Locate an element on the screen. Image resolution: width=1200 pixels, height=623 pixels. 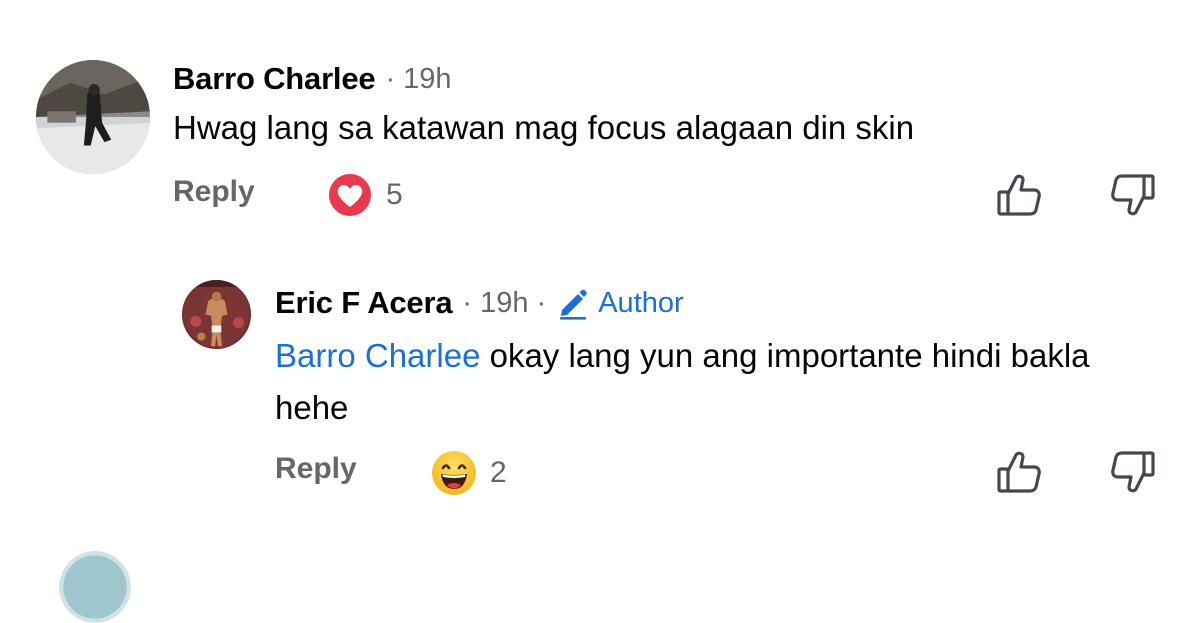
reaction-summary: 2 is located at coordinates (468, 473).